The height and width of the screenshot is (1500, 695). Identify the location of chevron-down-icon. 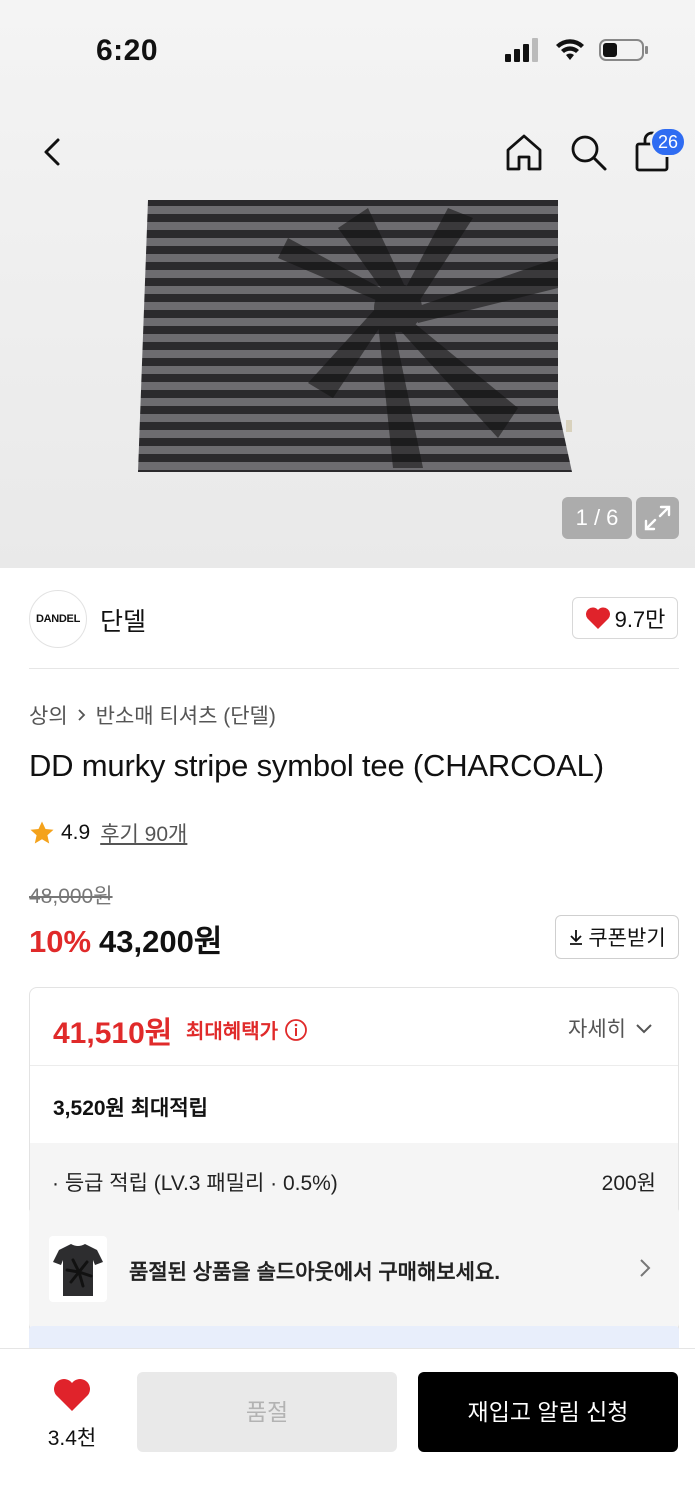
(644, 1029).